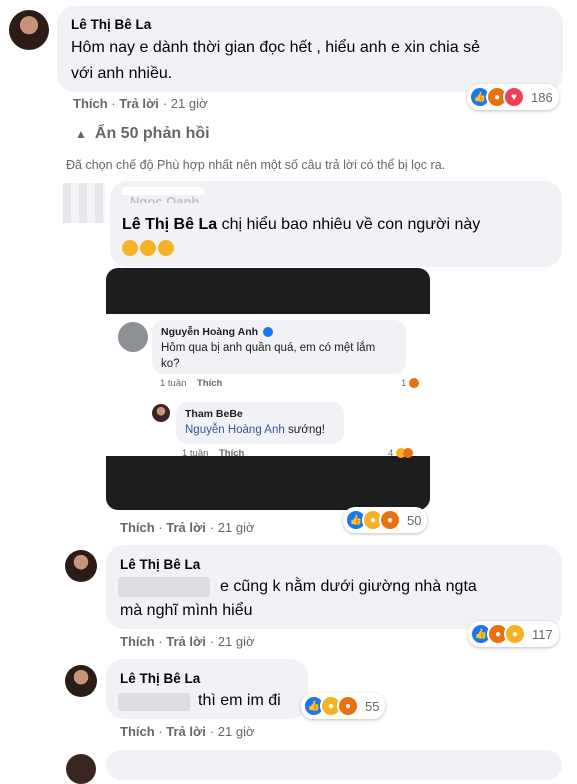 The height and width of the screenshot is (784, 577). I want to click on mini-text: Hôm qua bị anh quần quá, em có mệt lắm, so click(268, 348).